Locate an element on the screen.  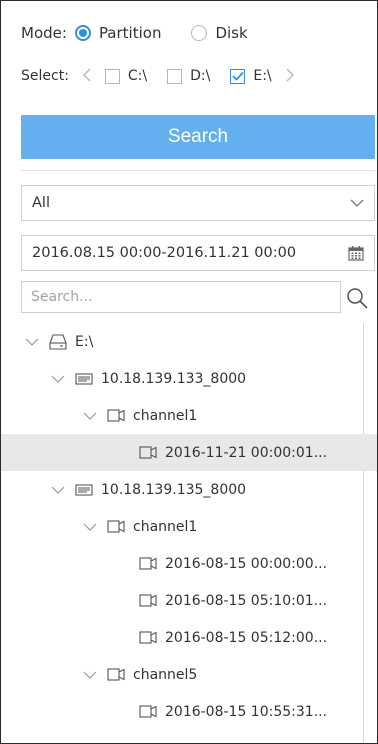
calendar-icon is located at coordinates (356, 253).